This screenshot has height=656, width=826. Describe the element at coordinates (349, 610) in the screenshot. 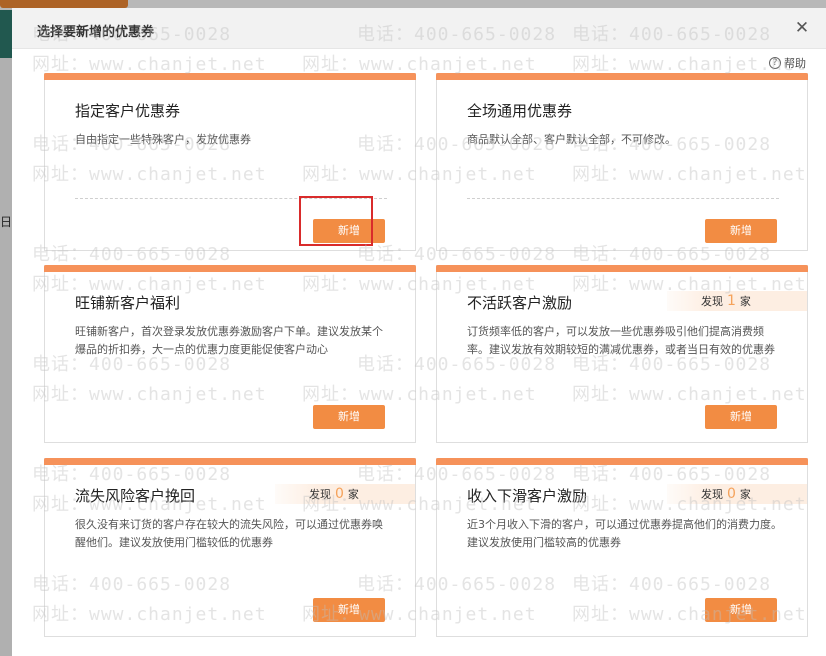

I see `add-button-churn-risk: 新增` at that location.